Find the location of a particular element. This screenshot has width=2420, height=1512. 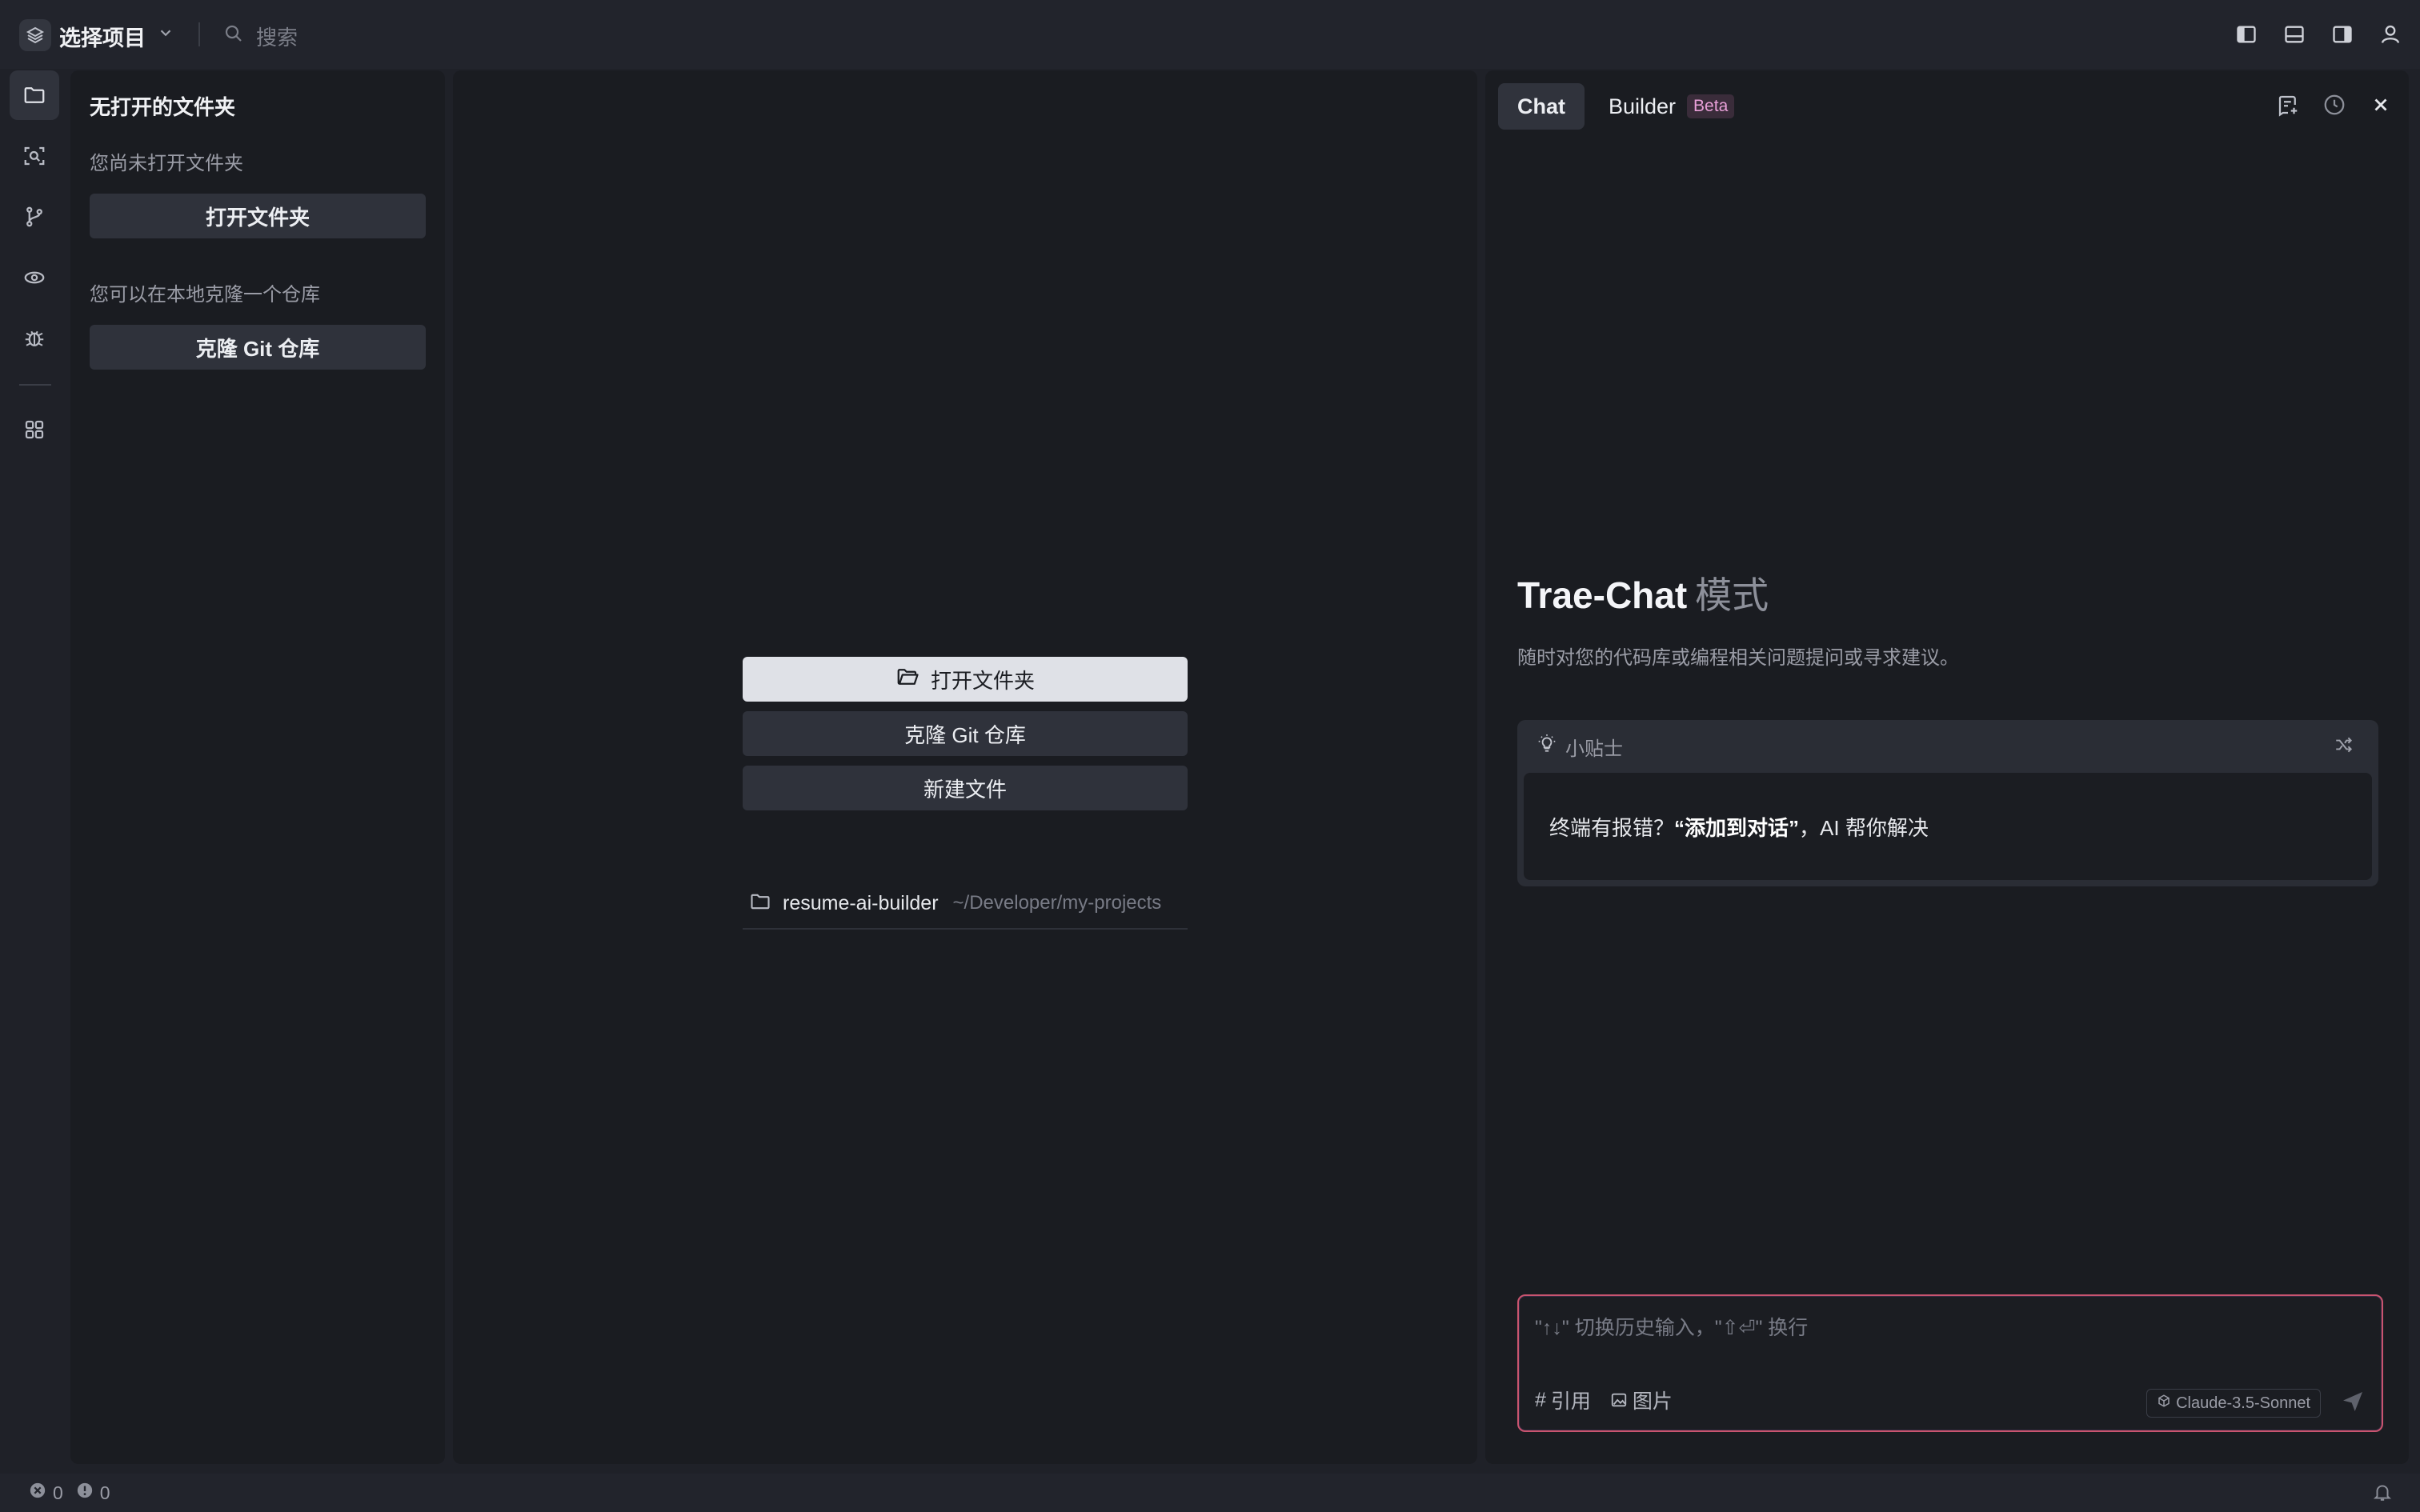

new-file-button: 新建文件 is located at coordinates (965, 788).